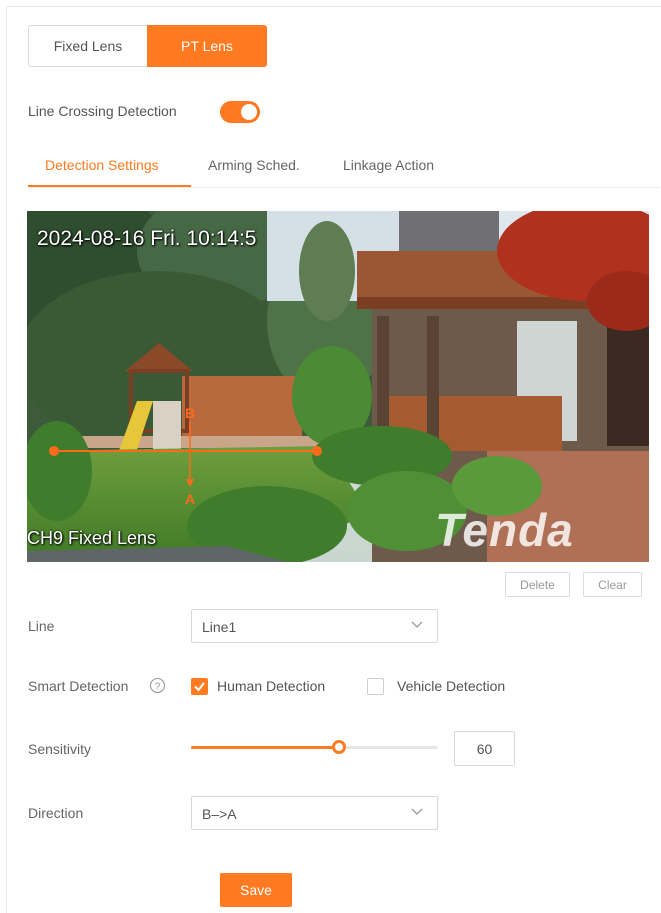 This screenshot has width=661, height=913. What do you see at coordinates (190, 413) in the screenshot?
I see `line-side-b-label: B` at bounding box center [190, 413].